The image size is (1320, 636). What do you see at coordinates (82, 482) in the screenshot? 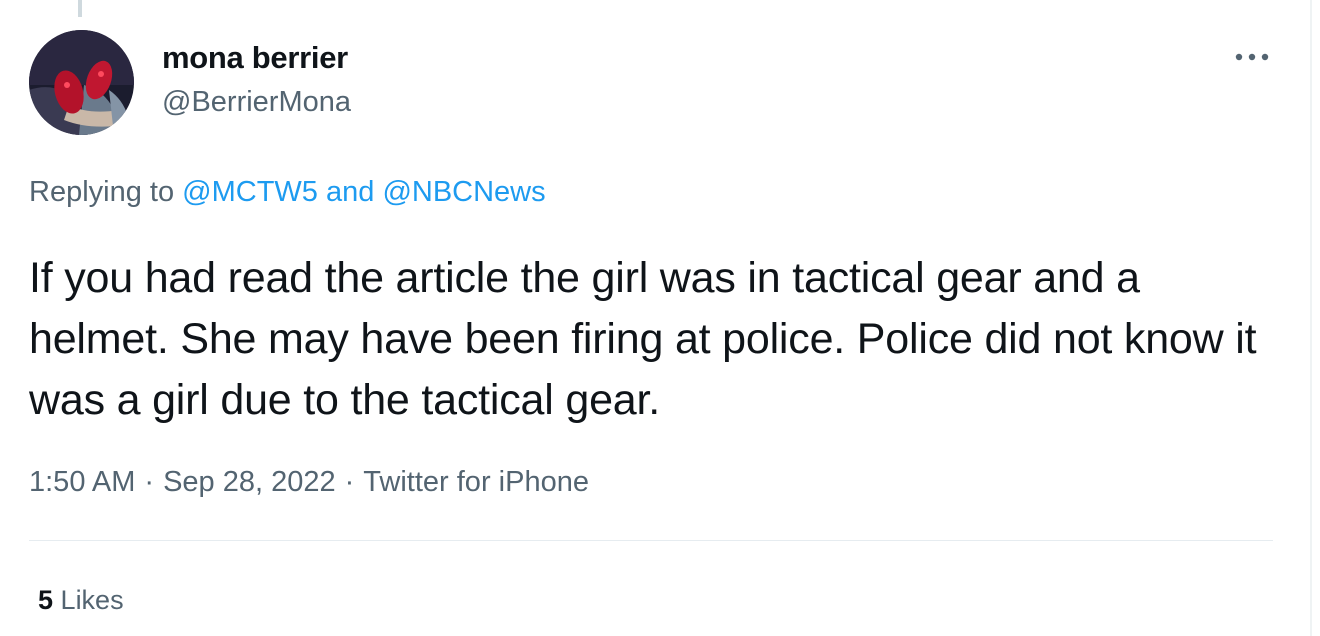
I see `tweet-time: 1:50 AM` at bounding box center [82, 482].